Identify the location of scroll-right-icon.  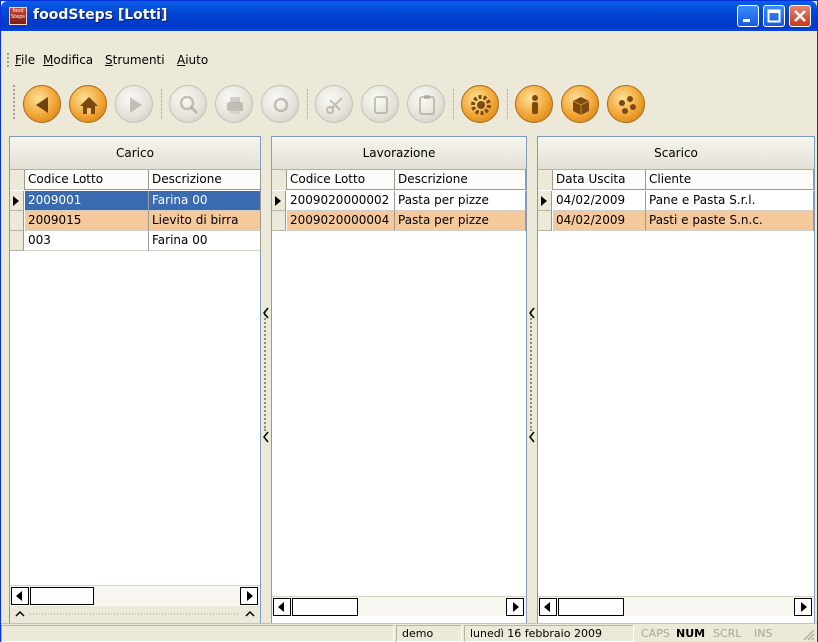
(804, 607).